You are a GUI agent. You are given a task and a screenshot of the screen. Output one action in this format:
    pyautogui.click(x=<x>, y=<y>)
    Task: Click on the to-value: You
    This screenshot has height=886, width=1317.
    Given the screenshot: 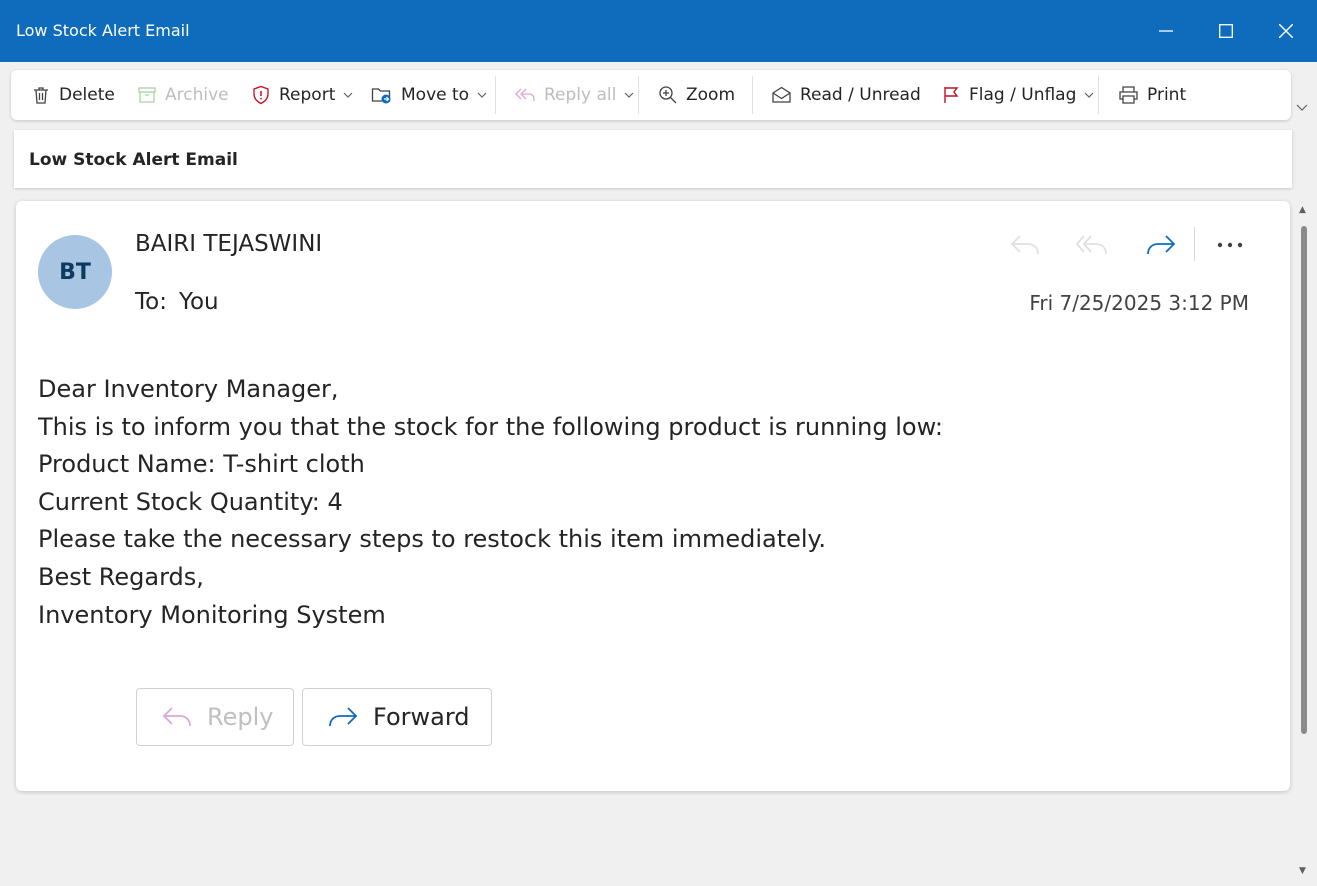 What is the action you would take?
    pyautogui.click(x=198, y=302)
    